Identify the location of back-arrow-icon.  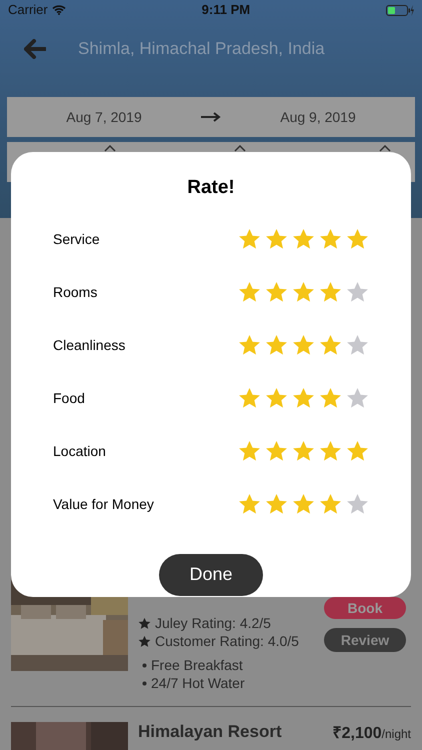
(35, 48).